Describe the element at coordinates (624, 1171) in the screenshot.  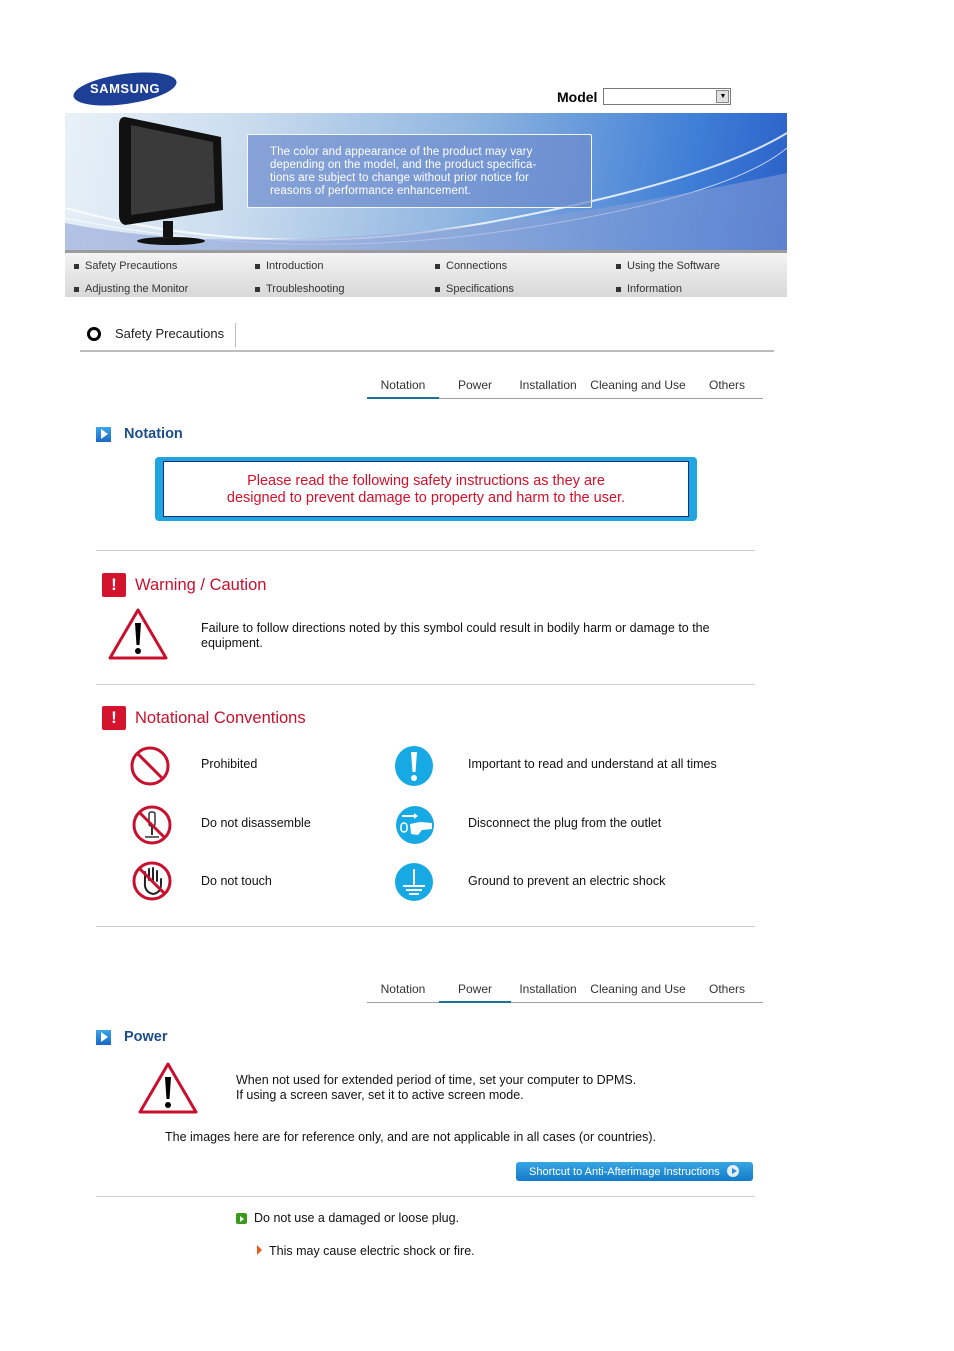
I see `shortcut-label: Shortcut to Anti-Afterimage Instructions` at that location.